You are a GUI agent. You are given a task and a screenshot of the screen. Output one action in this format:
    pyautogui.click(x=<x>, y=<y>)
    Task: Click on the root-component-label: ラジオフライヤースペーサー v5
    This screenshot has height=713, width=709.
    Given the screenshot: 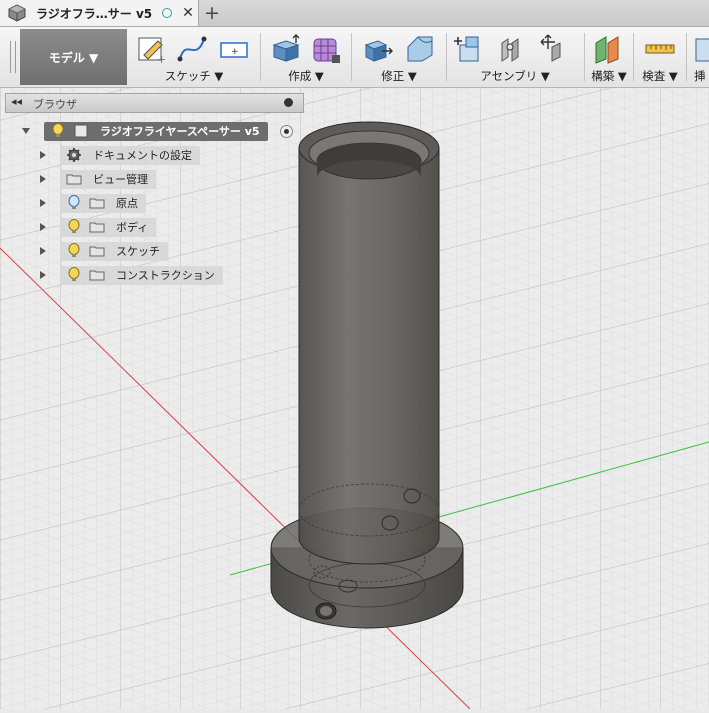 What is the action you would take?
    pyautogui.click(x=180, y=131)
    